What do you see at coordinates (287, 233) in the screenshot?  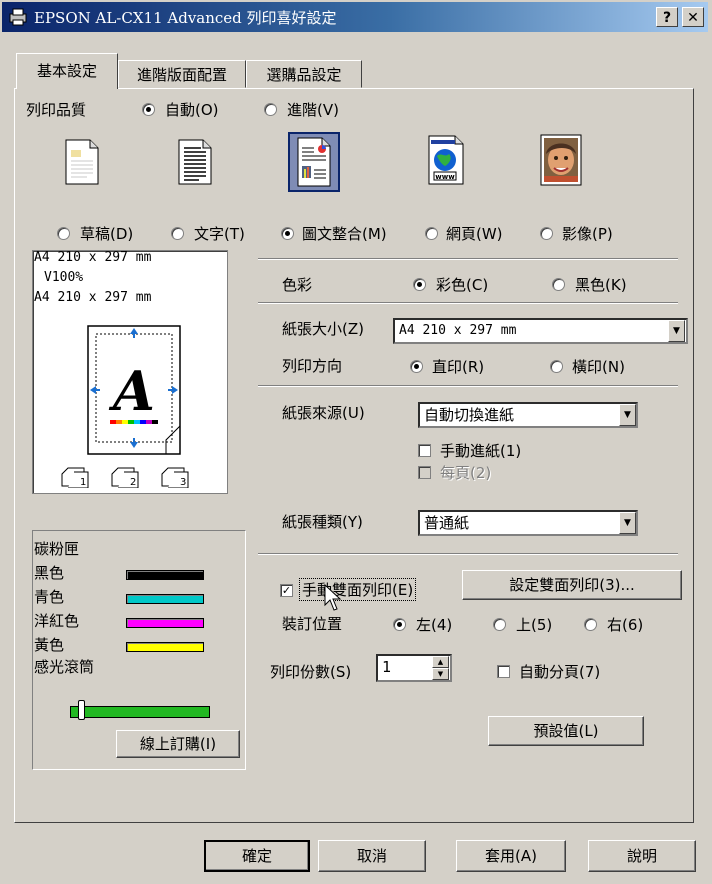 I see `mode-text-graph-radio` at bounding box center [287, 233].